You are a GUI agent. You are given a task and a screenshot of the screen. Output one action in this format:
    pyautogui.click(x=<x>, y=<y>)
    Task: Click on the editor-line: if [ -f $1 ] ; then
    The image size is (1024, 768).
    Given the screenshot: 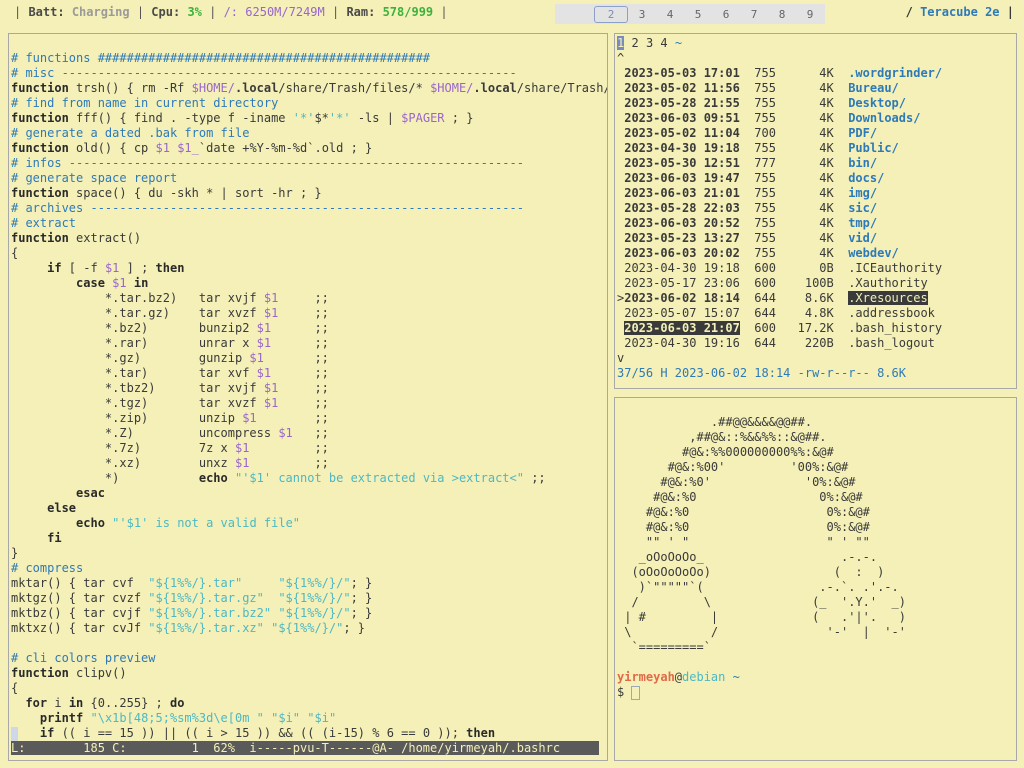 What is the action you would take?
    pyautogui.click(x=97, y=268)
    